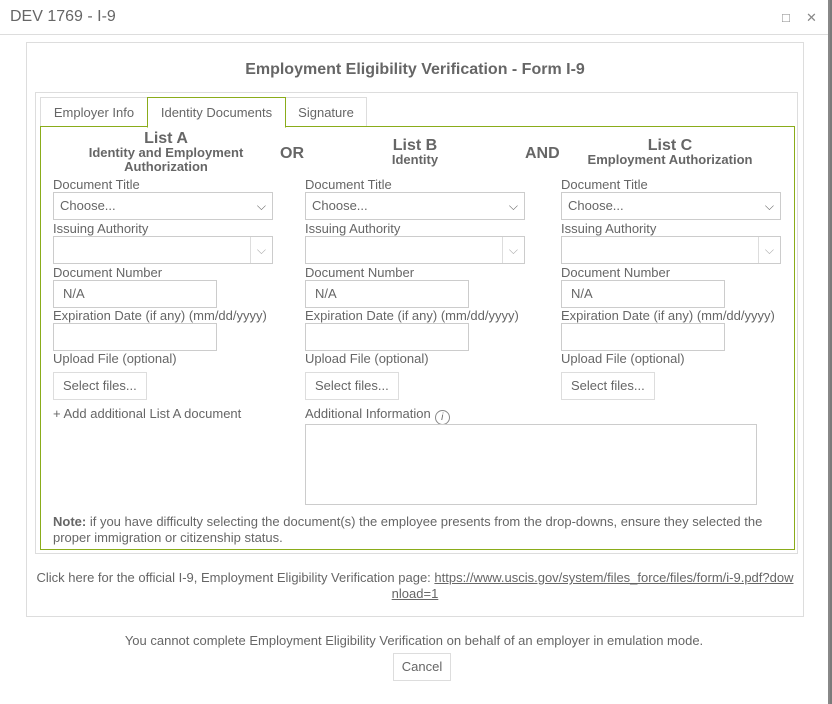 This screenshot has width=832, height=704. Describe the element at coordinates (604, 184) in the screenshot. I see `list-c-document-title-label: Document Title` at that location.